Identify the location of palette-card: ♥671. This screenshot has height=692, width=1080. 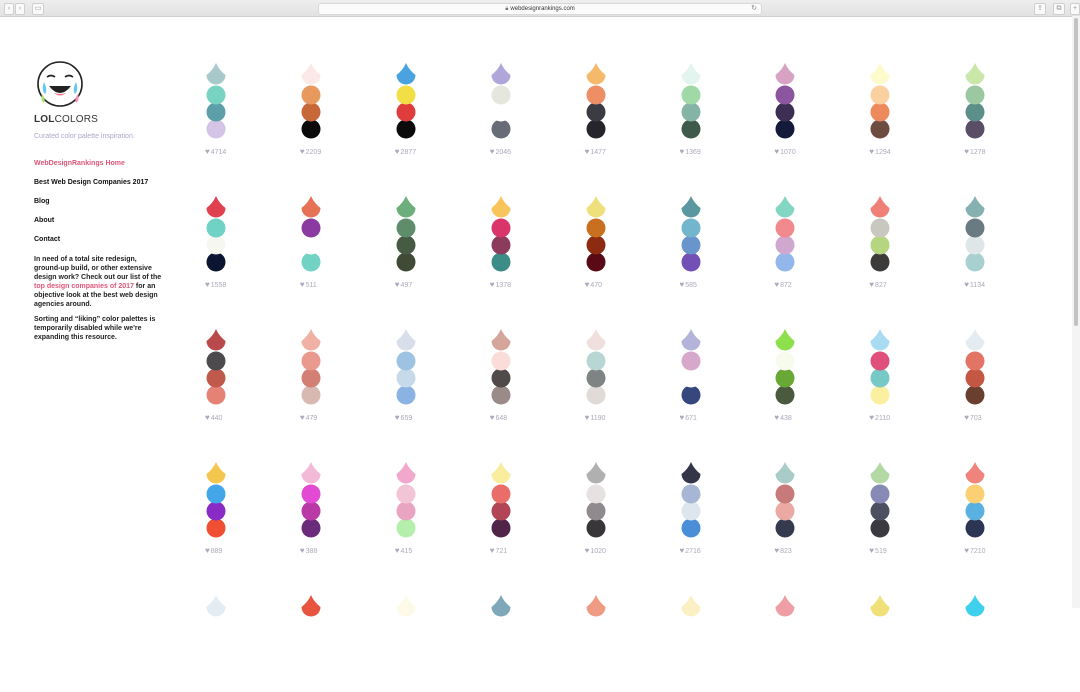
(691, 376).